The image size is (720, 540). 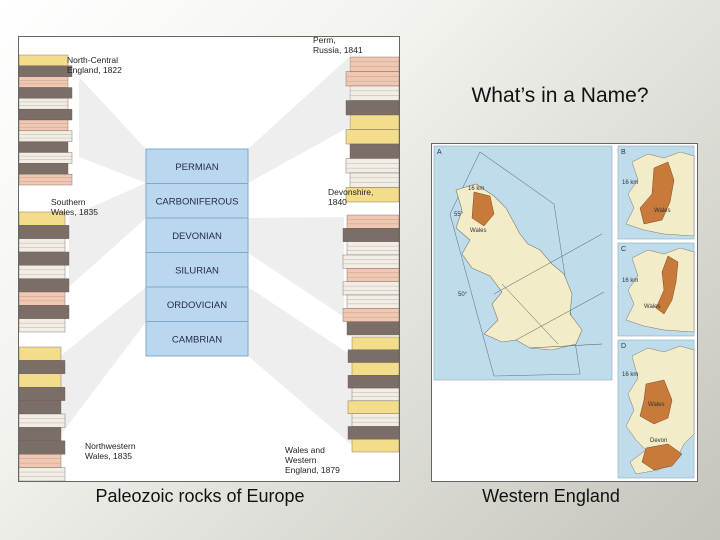 What do you see at coordinates (623, 249) in the screenshot?
I see `panel-letter-c: C` at bounding box center [623, 249].